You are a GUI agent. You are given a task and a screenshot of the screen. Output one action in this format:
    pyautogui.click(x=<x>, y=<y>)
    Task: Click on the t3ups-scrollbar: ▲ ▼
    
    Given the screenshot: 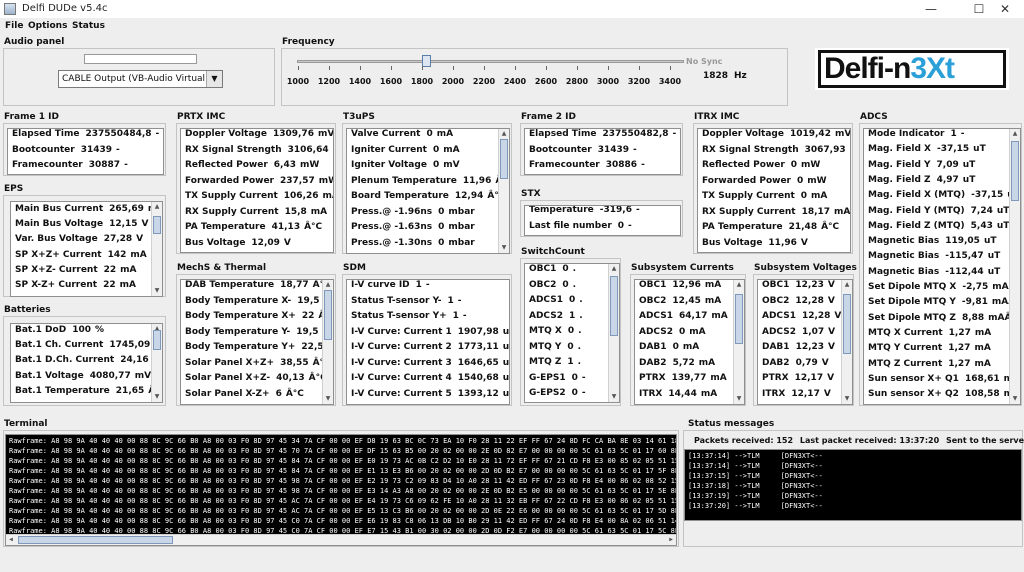 What is the action you would take?
    pyautogui.click(x=503, y=191)
    